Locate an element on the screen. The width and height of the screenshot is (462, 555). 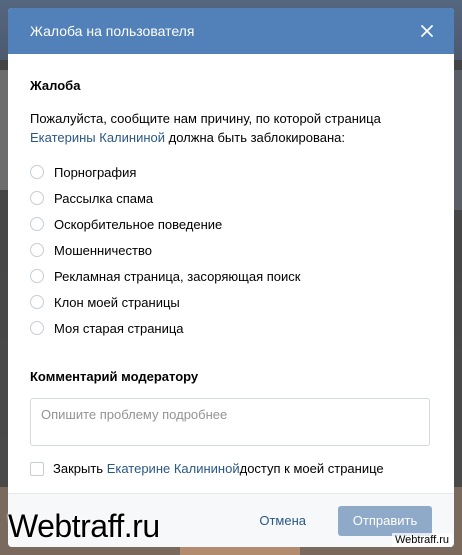
close-access-checkbox is located at coordinates (37, 468).